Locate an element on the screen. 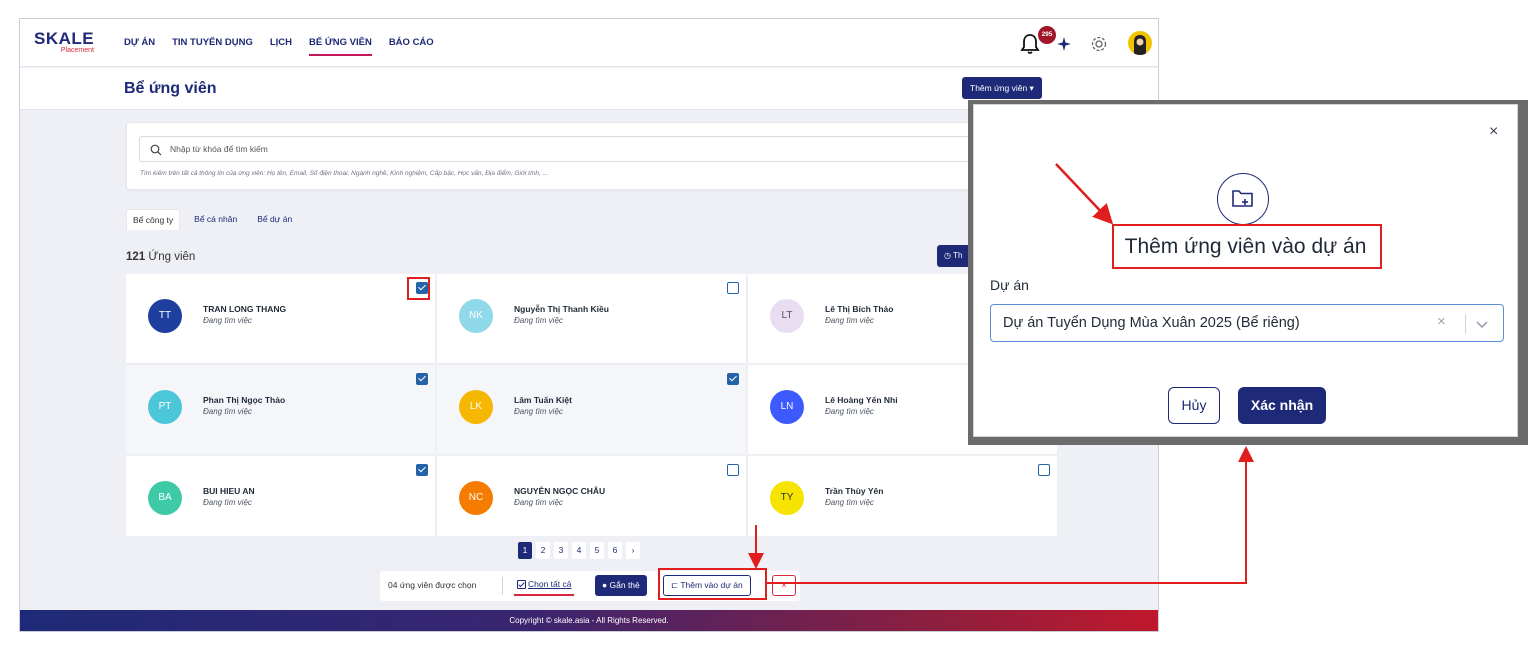 The height and width of the screenshot is (663, 1537). modal-title: Thêm ứng viên vào dự án is located at coordinates (1245, 246).